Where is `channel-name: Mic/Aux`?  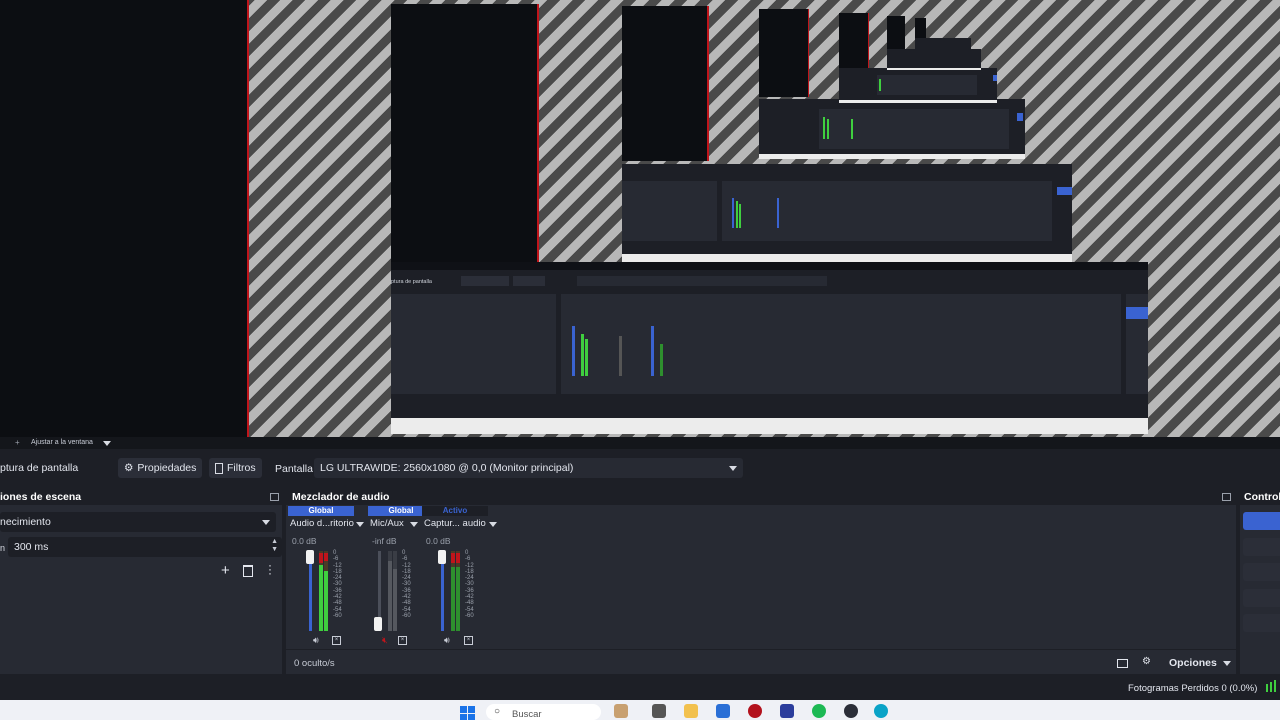 channel-name: Mic/Aux is located at coordinates (387, 523).